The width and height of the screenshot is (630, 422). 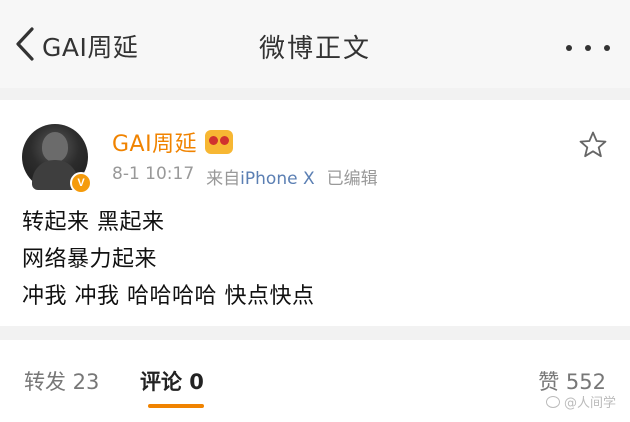 What do you see at coordinates (154, 142) in the screenshot?
I see `author-name: GAI周延` at bounding box center [154, 142].